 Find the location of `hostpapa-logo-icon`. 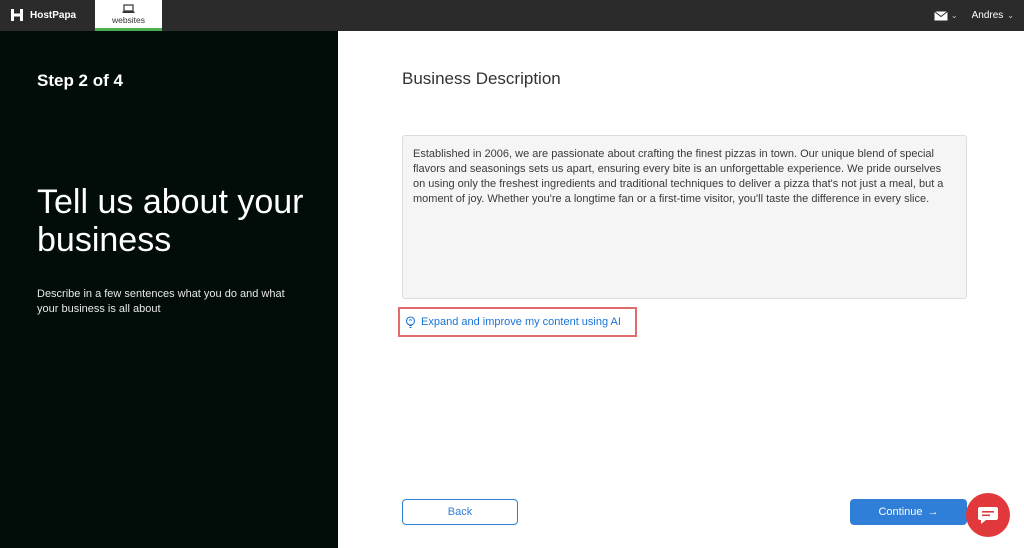

hostpapa-logo-icon is located at coordinates (17, 15).